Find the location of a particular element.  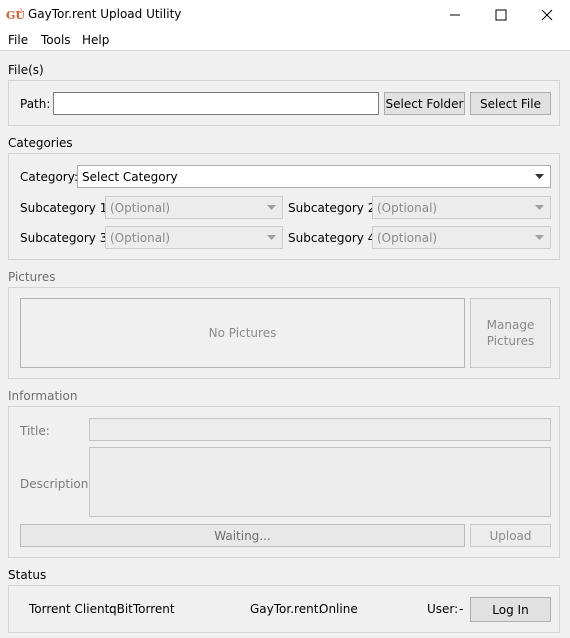

select-folder-button: Select Folder is located at coordinates (424, 103).